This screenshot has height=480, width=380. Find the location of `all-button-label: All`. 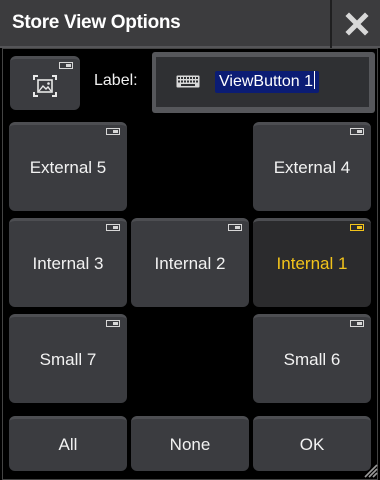

all-button-label: All is located at coordinates (68, 444).